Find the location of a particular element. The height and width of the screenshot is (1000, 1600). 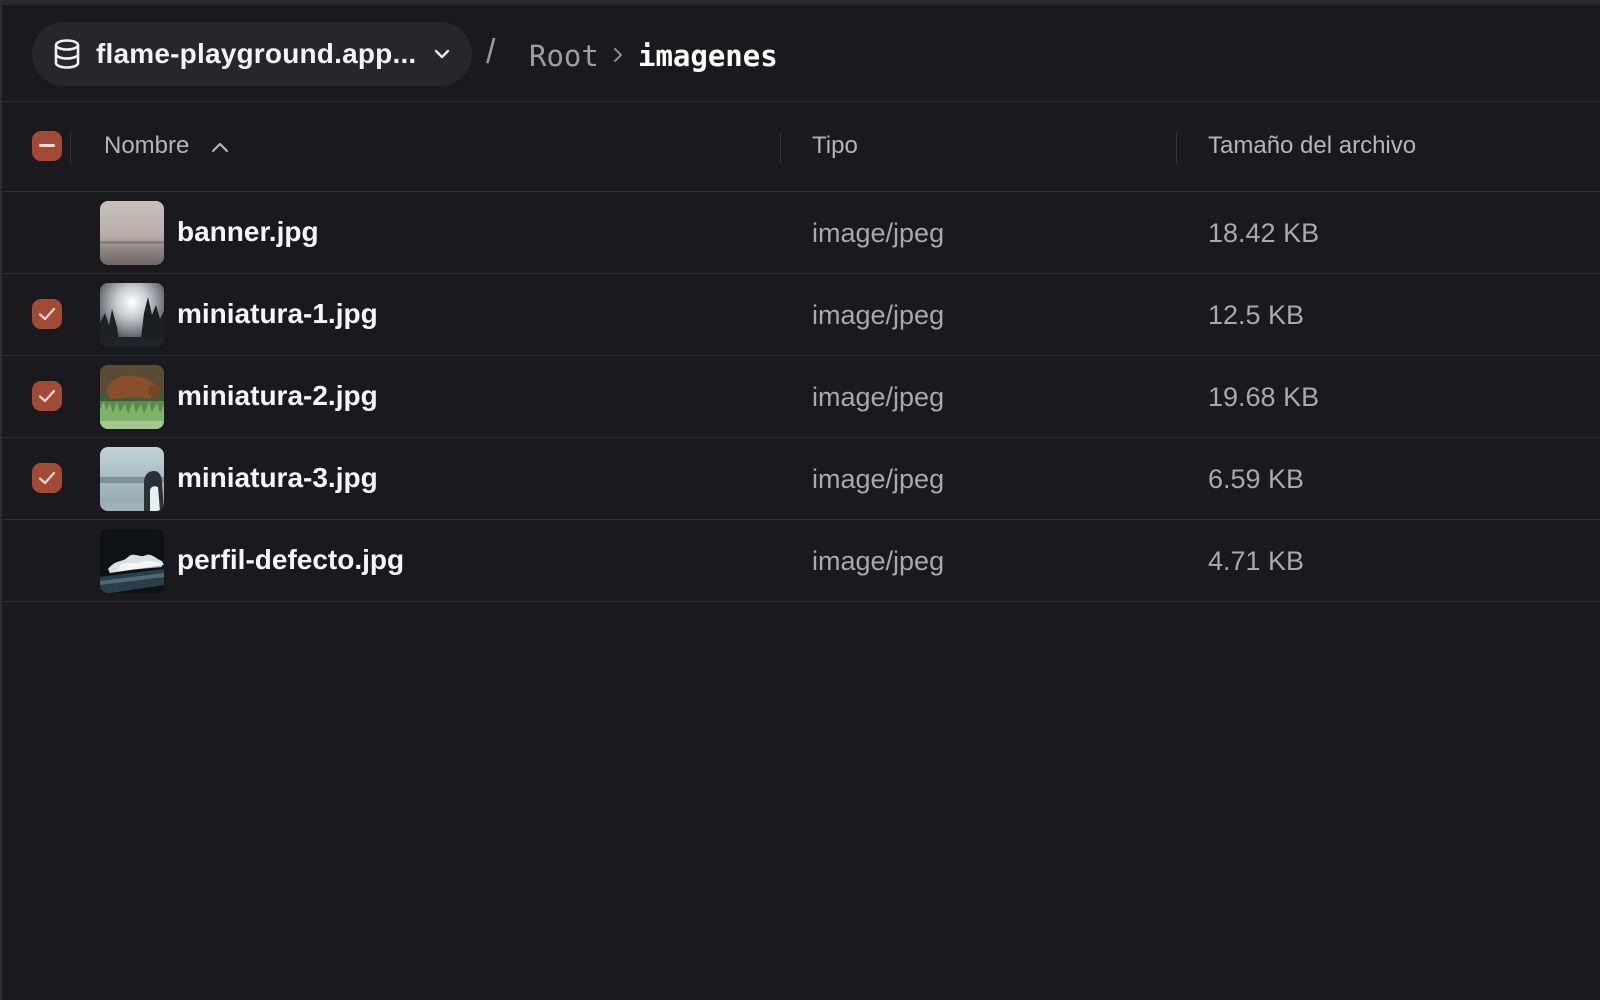

file-name: miniatura-3.jpg is located at coordinates (277, 477).